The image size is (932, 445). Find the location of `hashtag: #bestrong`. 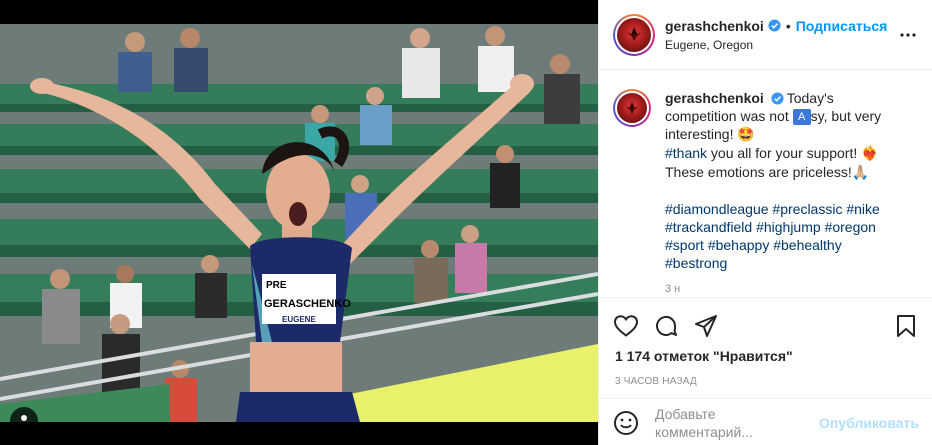

hashtag: #bestrong is located at coordinates (696, 263).